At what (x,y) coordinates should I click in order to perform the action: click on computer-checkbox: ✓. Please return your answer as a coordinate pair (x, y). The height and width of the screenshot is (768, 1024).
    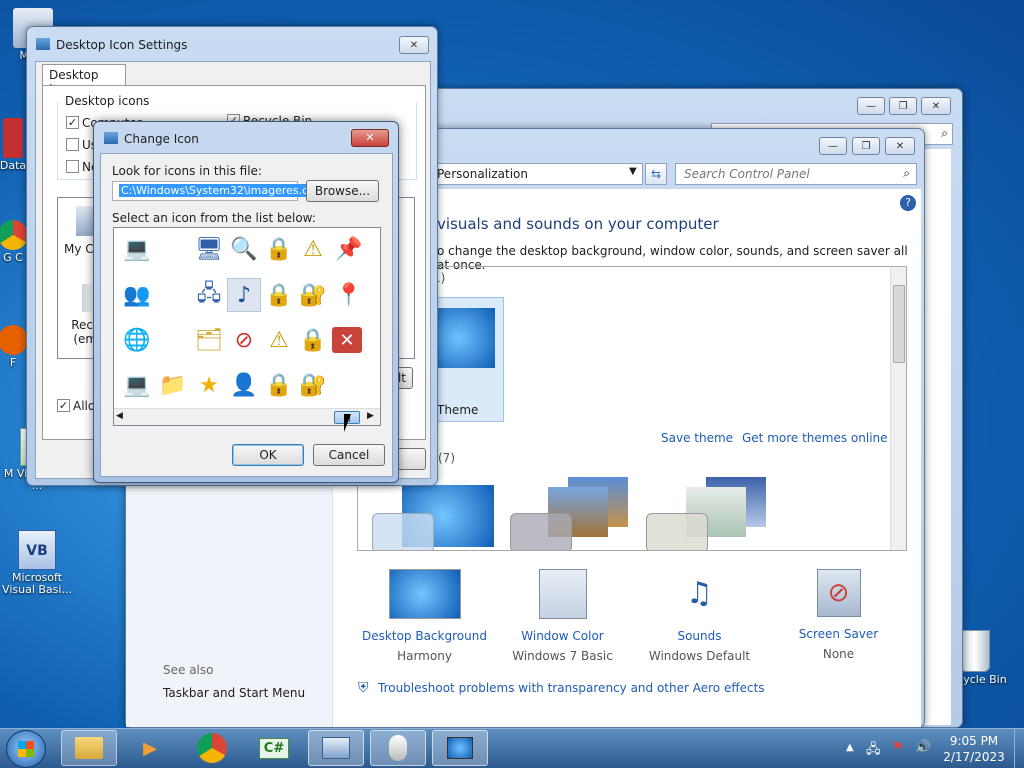
    Looking at the image, I should click on (72, 122).